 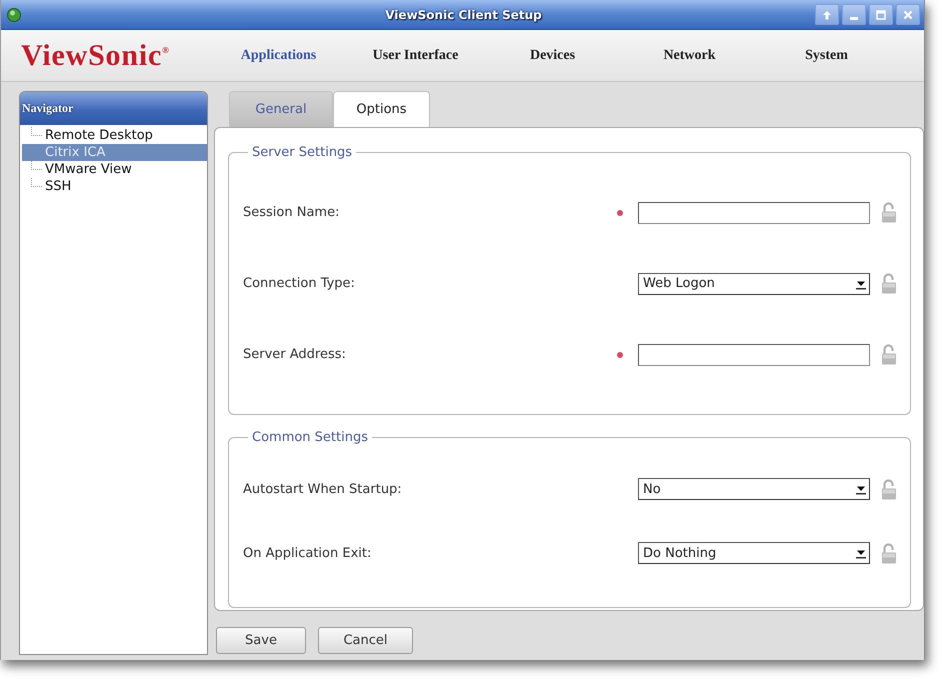 I want to click on menu-item: Devices, so click(x=552, y=56).